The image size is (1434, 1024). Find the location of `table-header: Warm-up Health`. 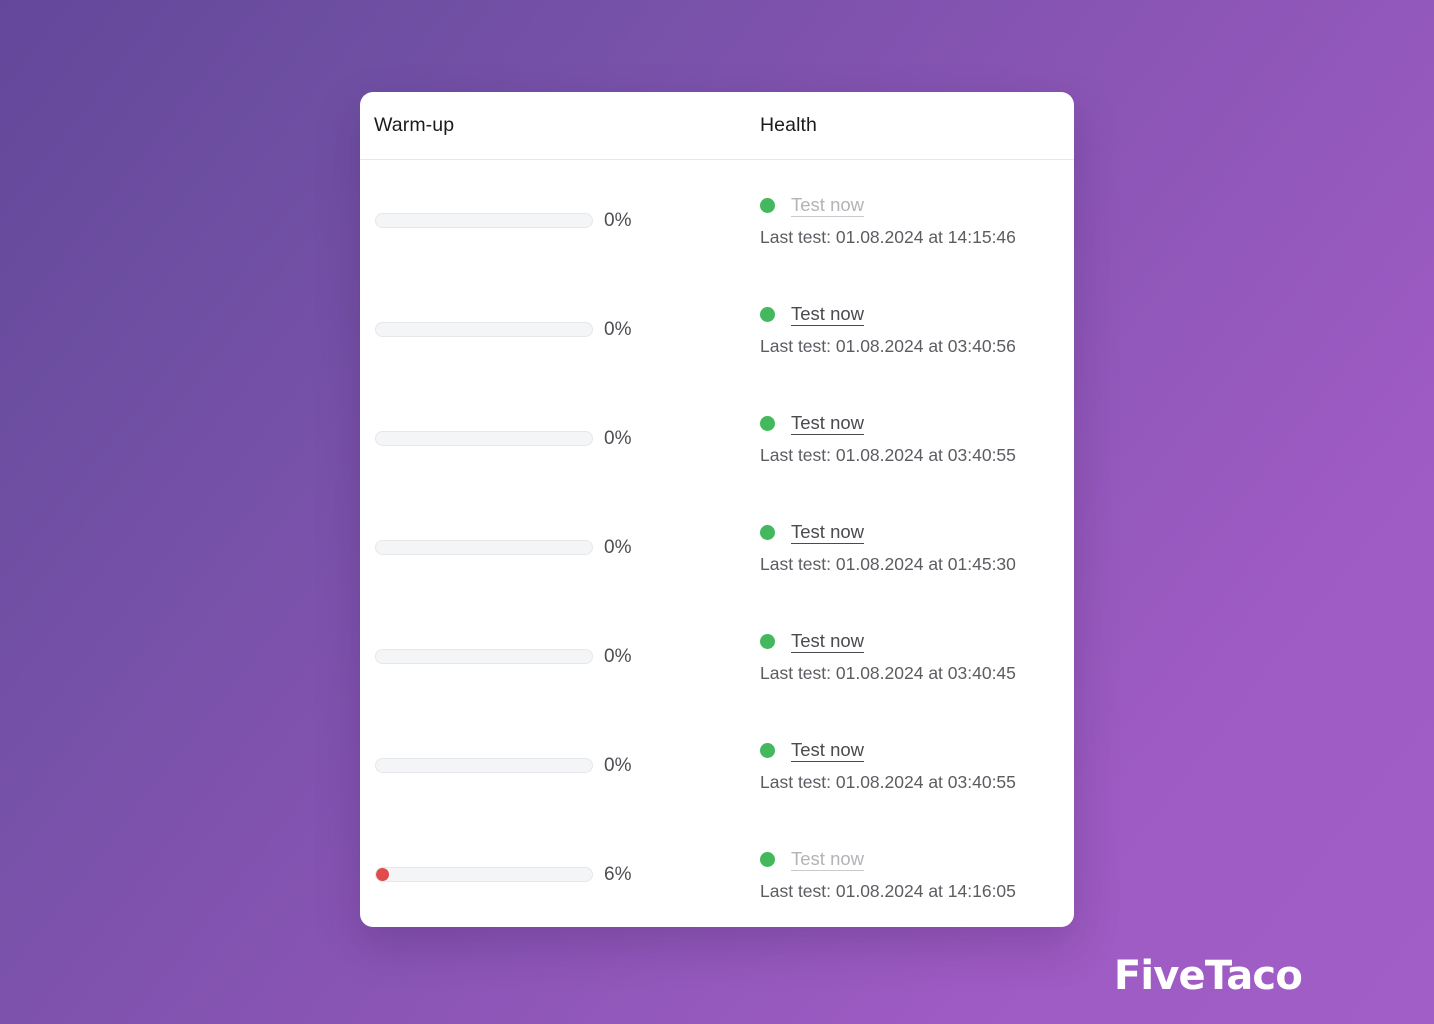

table-header: Warm-up Health is located at coordinates (717, 126).